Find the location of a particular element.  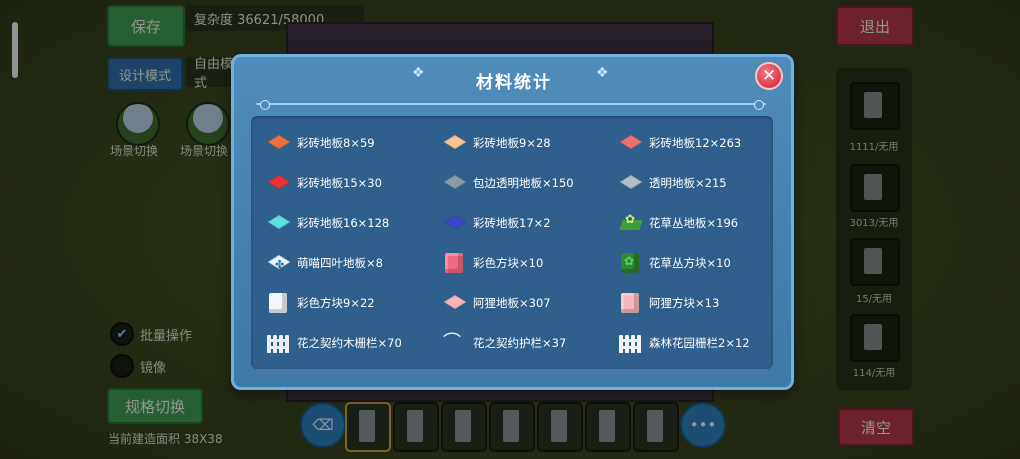

close-button: ✕ is located at coordinates (769, 76).